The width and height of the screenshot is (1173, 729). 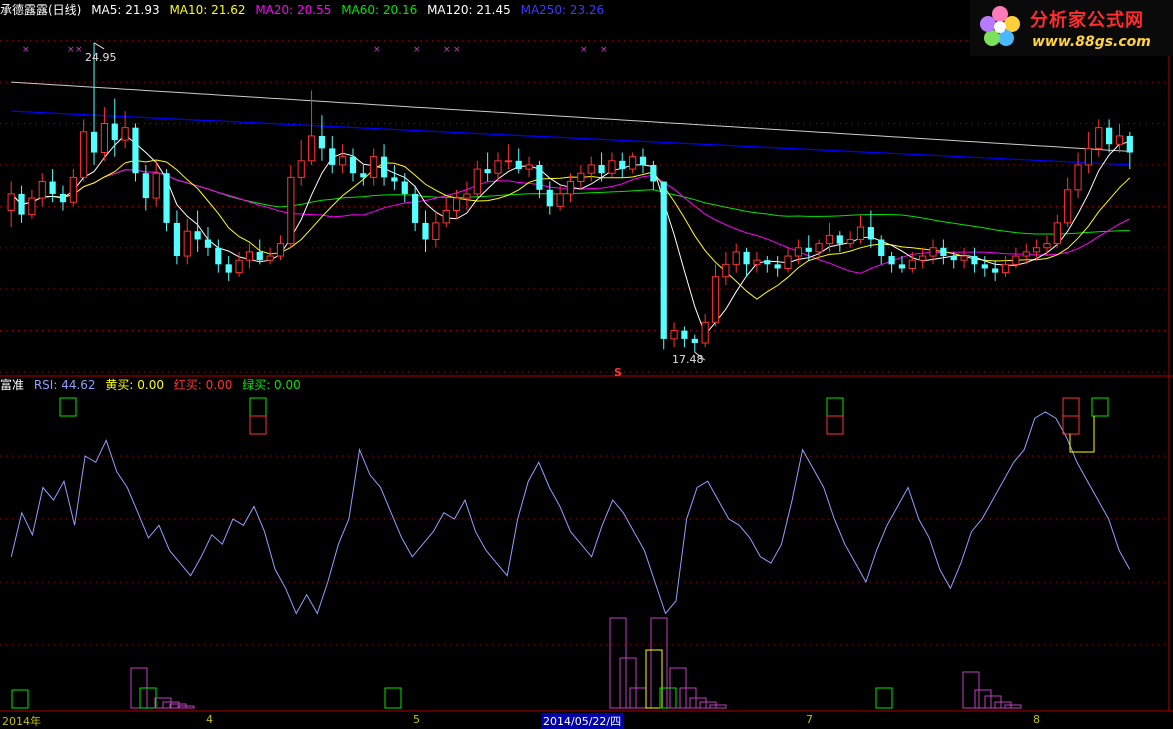 I want to click on ma250-value: MA250: 23.26, so click(x=562, y=10).